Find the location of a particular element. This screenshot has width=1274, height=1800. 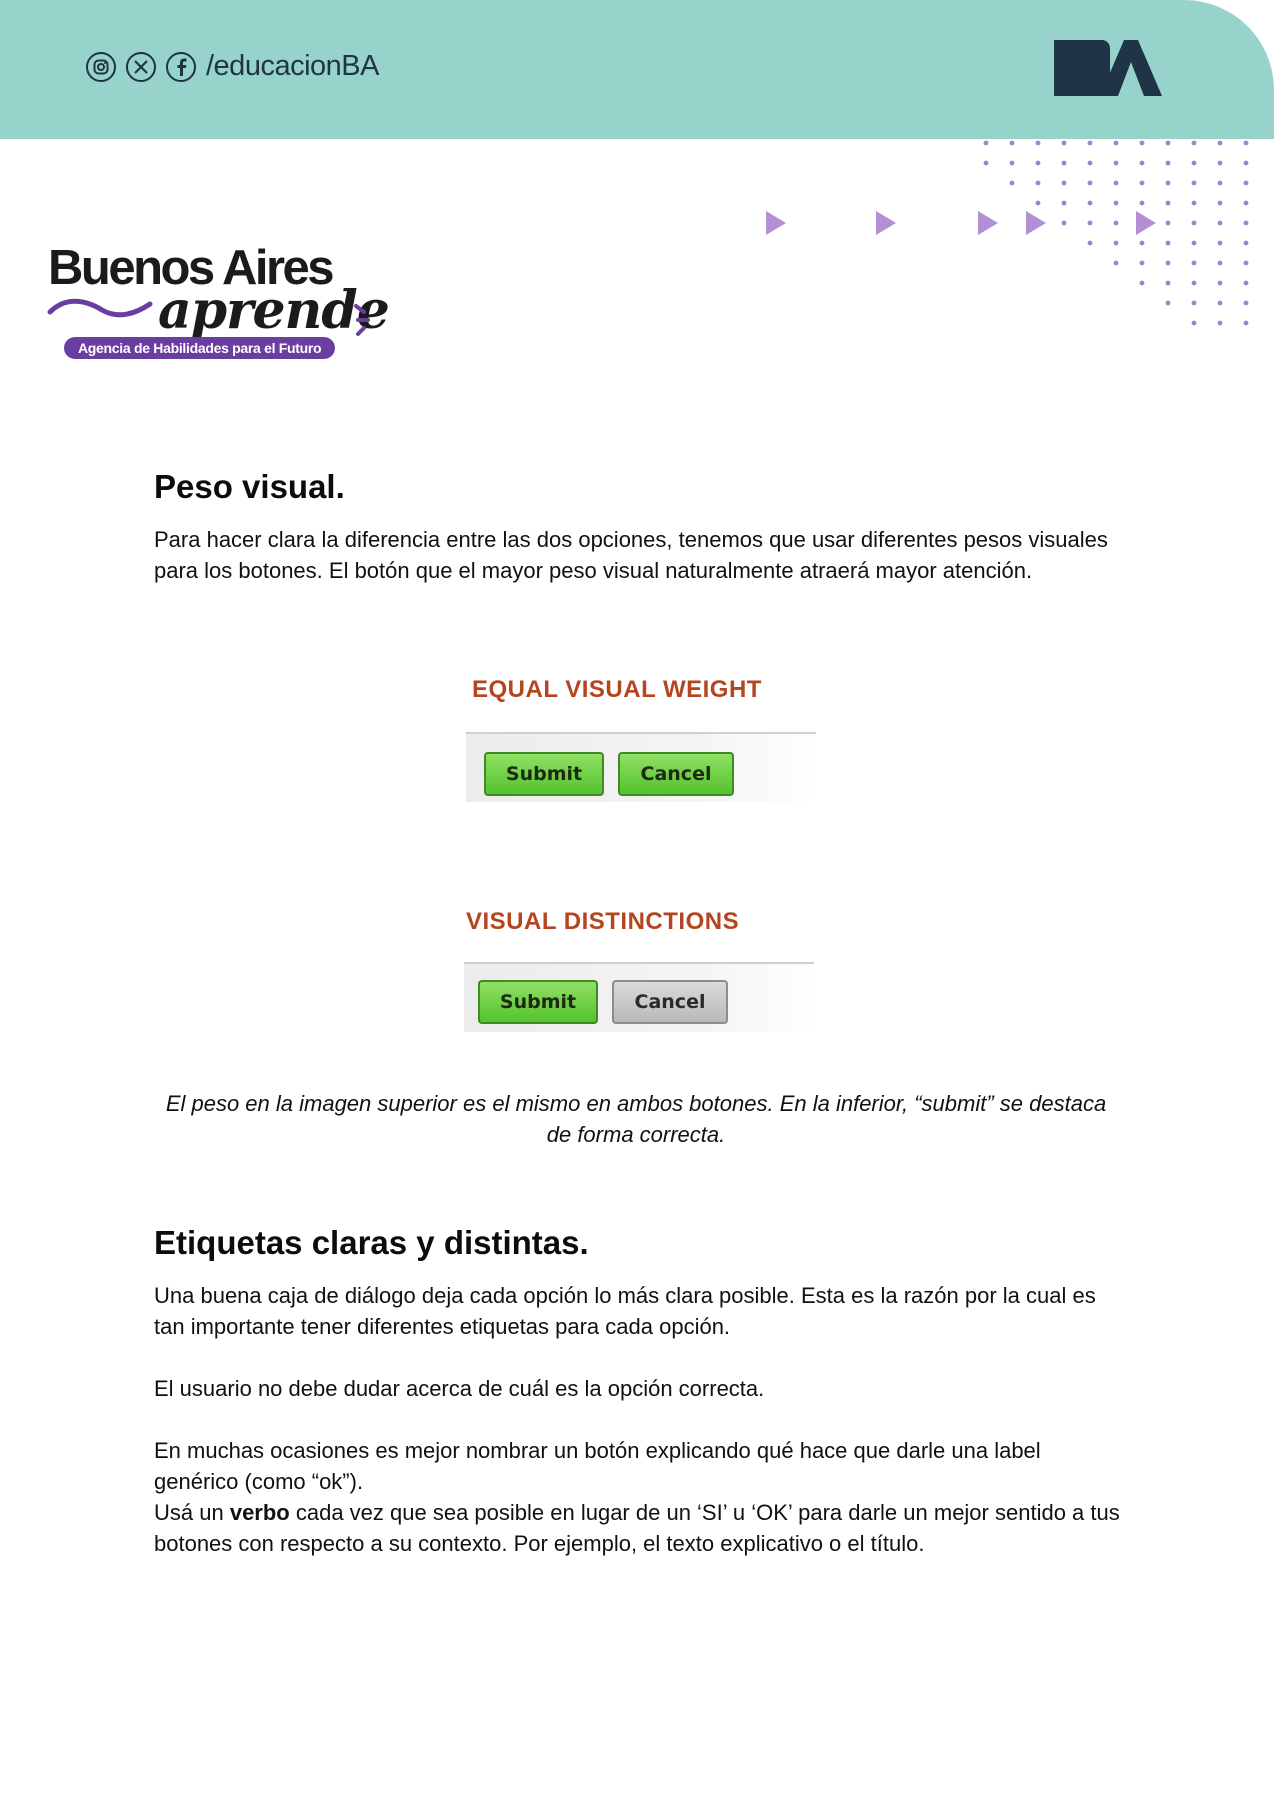

swoosh-icon is located at coordinates (100, 308).